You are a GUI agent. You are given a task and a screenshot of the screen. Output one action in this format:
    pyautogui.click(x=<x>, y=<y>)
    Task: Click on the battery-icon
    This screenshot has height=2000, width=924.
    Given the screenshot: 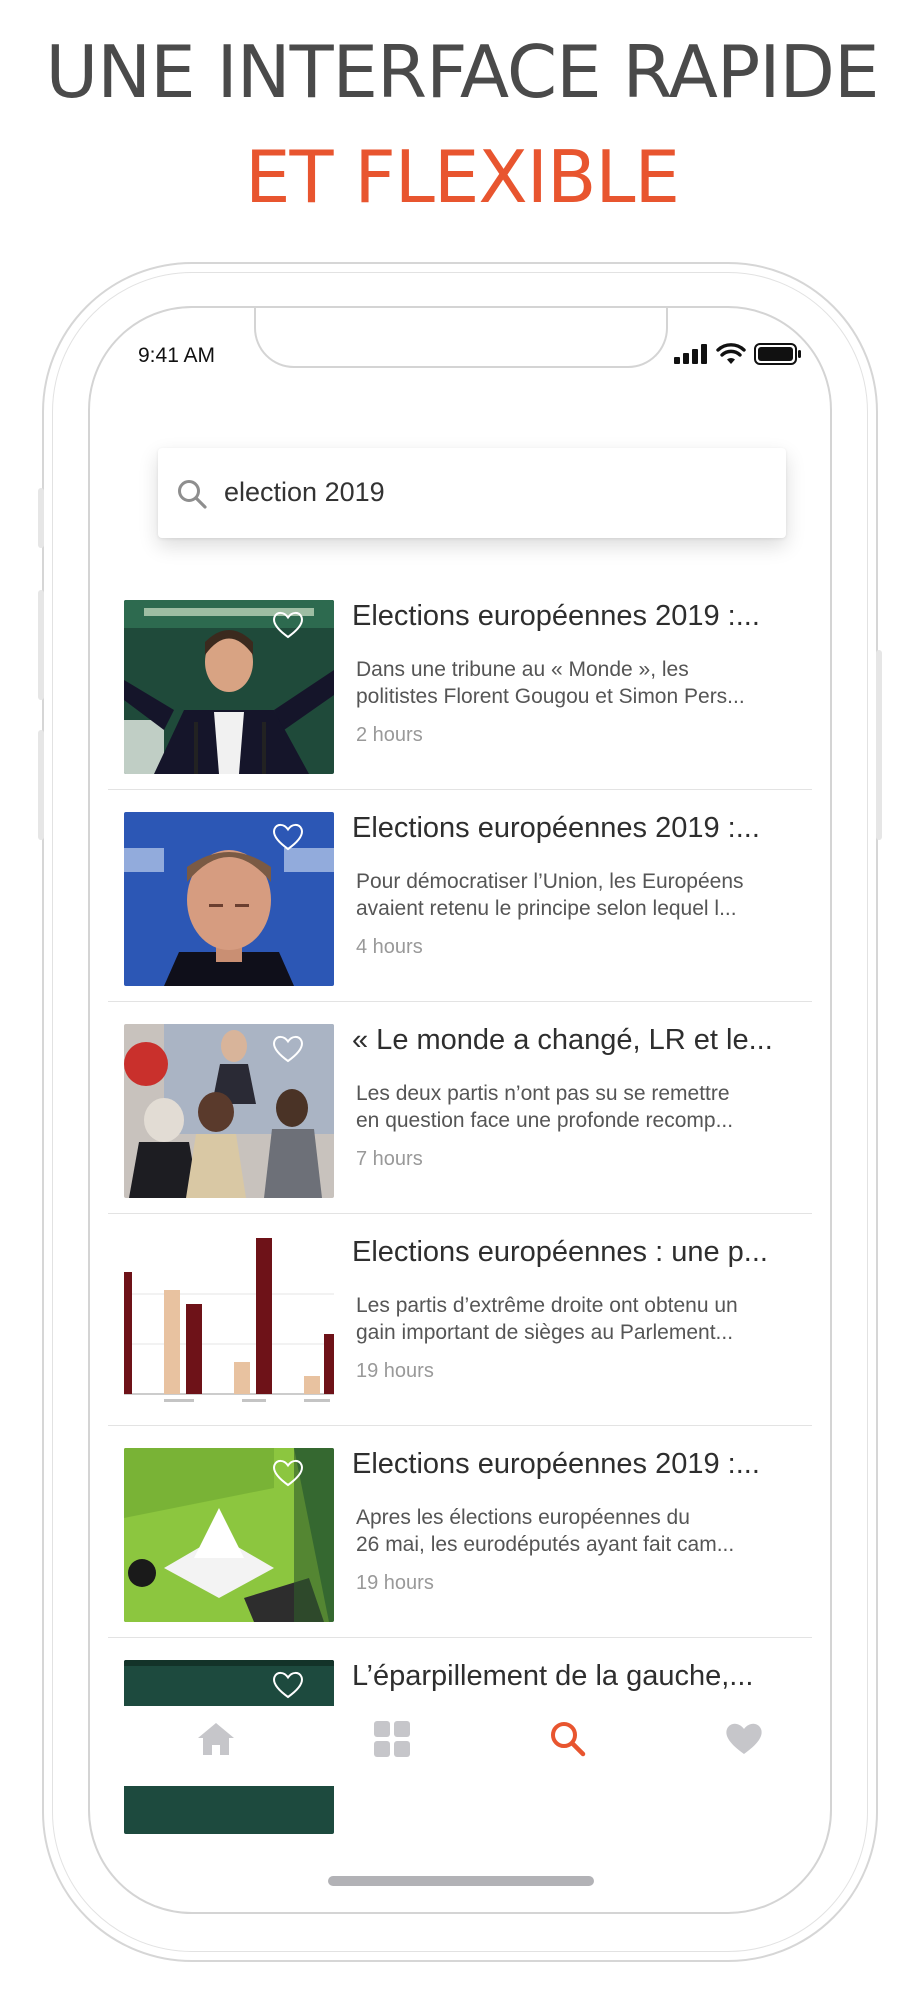 What is the action you would take?
    pyautogui.click(x=777, y=354)
    